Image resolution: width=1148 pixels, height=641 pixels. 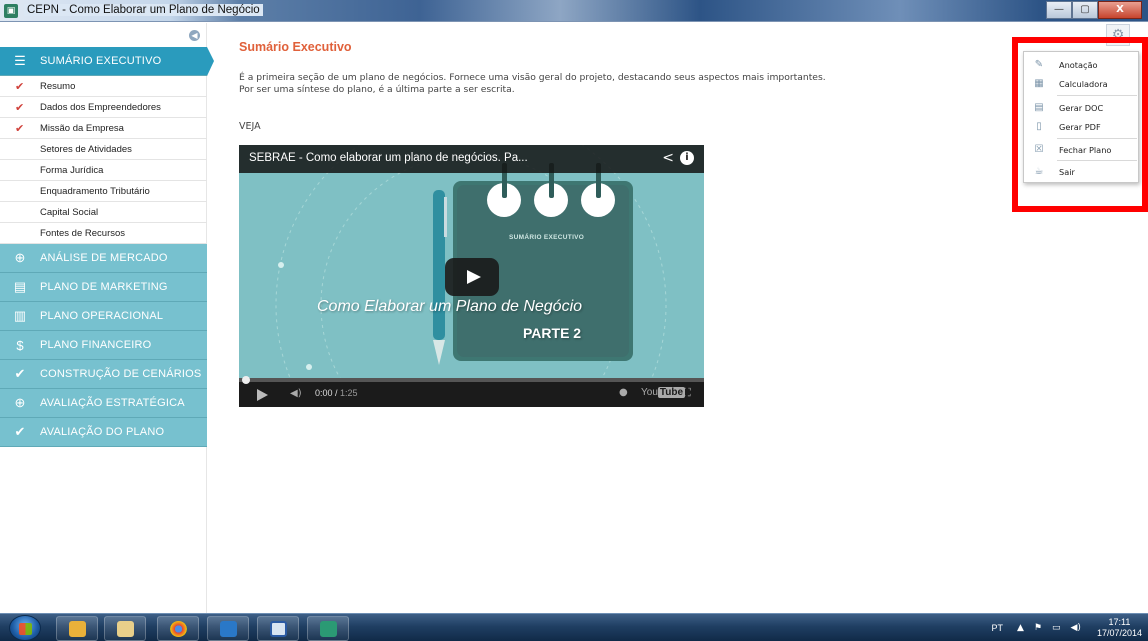 I want to click on show-hidden-icons-icon: ▲, so click(x=1020, y=628).